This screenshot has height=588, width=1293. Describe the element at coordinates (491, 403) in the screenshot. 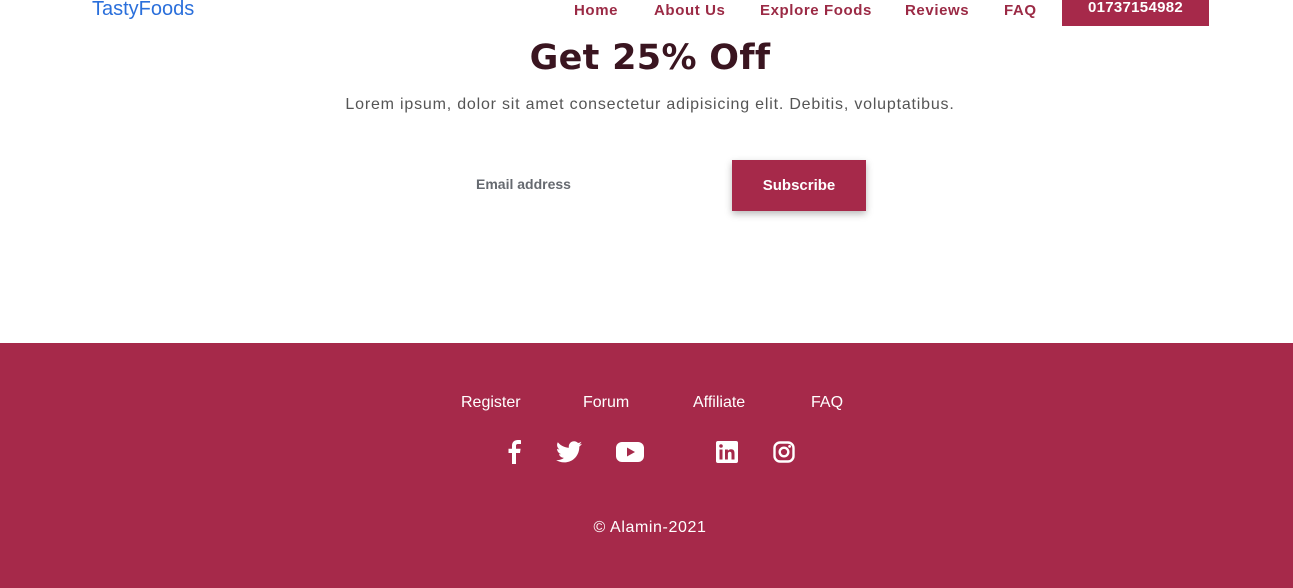

I see `footer-link-register: Register` at that location.